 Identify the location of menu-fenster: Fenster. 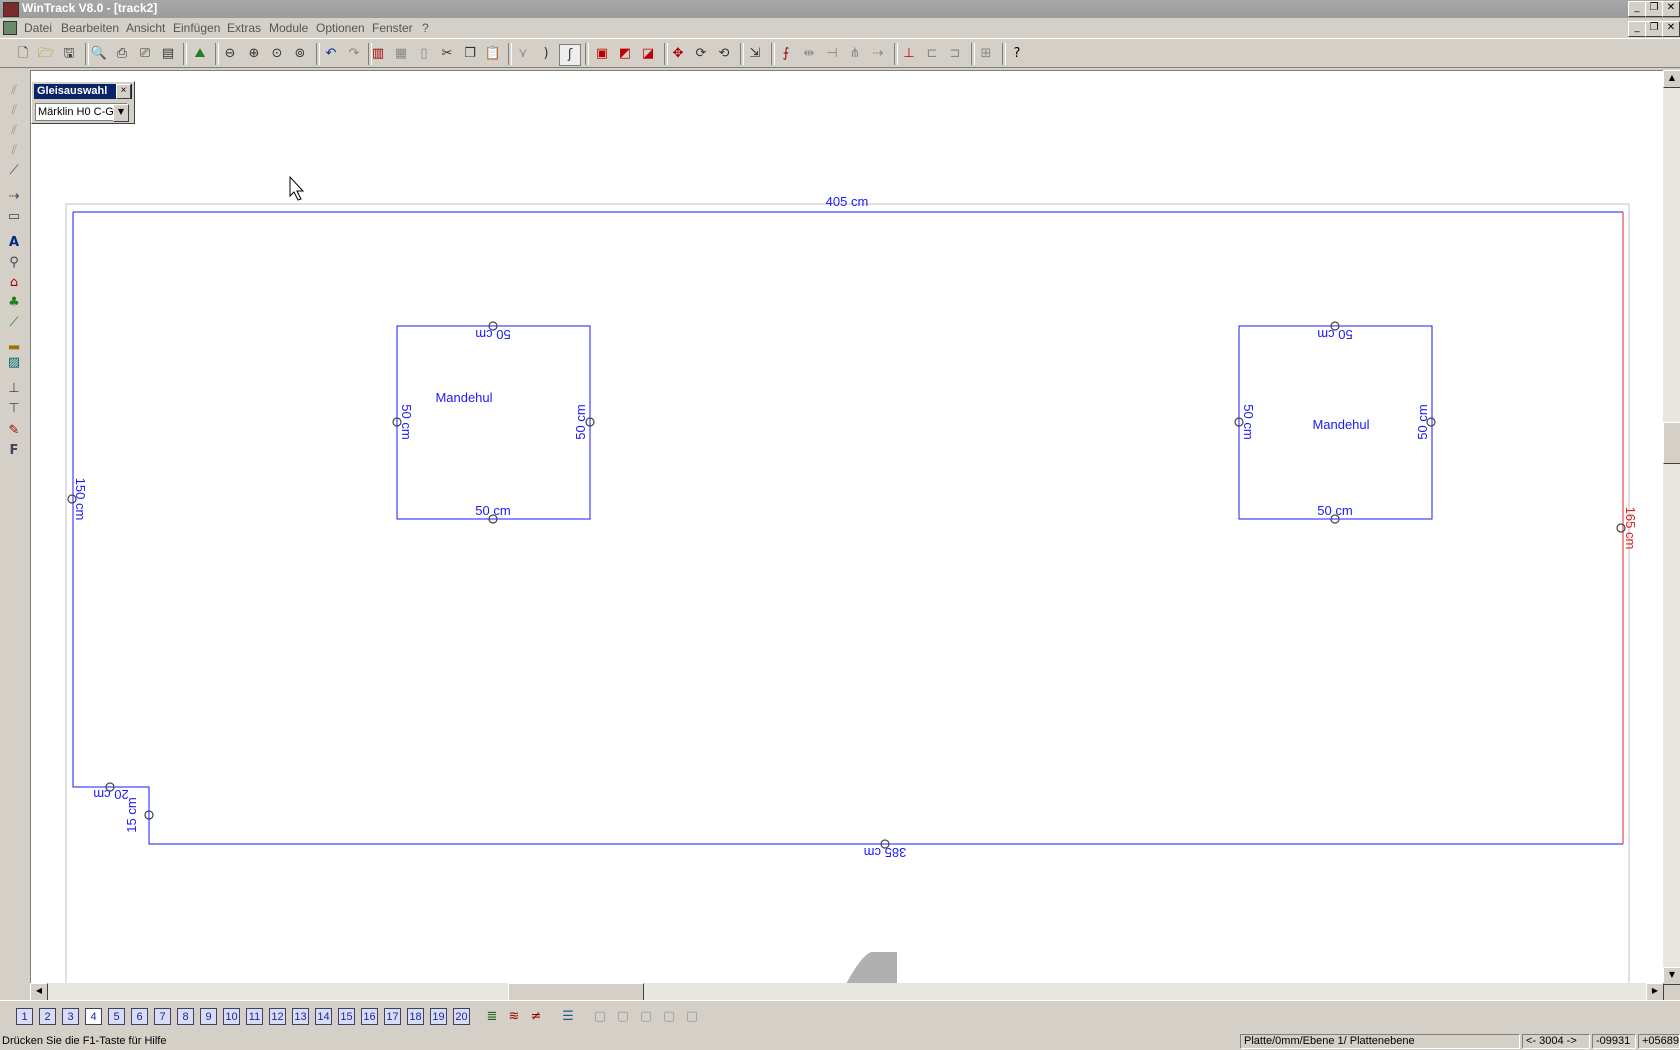
(392, 28).